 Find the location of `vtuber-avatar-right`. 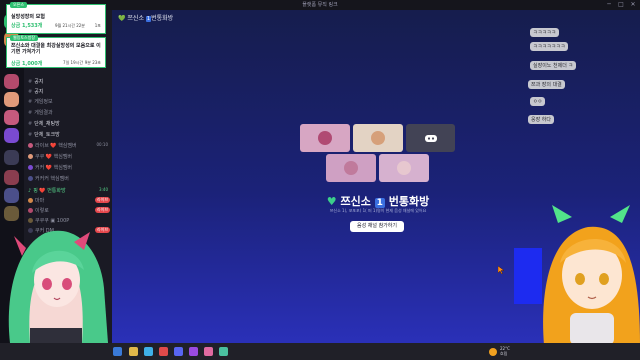

vtuber-avatar-right is located at coordinates (591, 275).